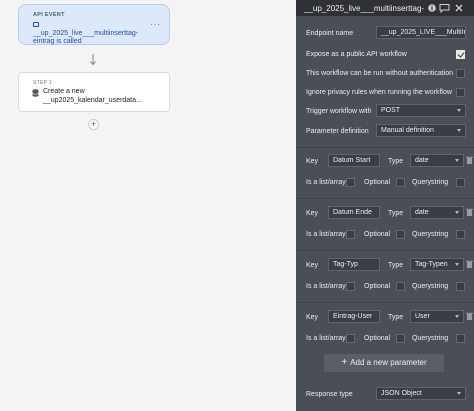 The image size is (474, 411). Describe the element at coordinates (431, 264) in the screenshot. I see `param-type-value: Tag-Typen` at that location.